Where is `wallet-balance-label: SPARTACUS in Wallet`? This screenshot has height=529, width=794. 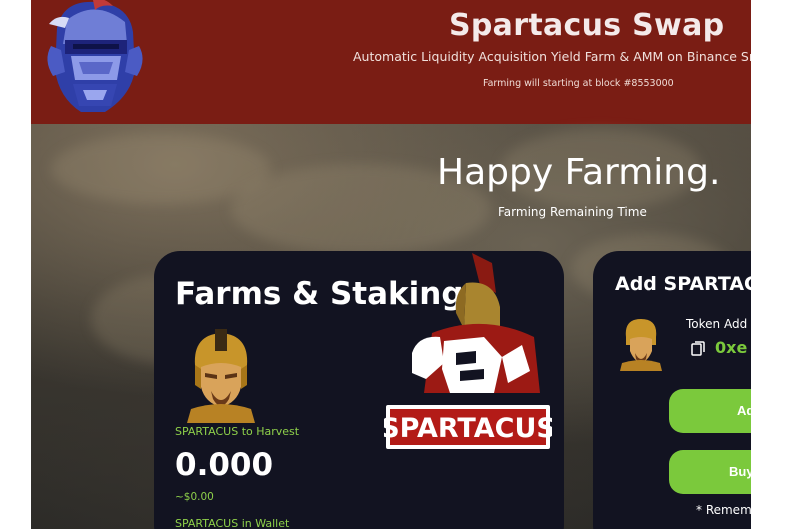
wallet-balance-label: SPARTACUS in Wallet is located at coordinates (232, 523).